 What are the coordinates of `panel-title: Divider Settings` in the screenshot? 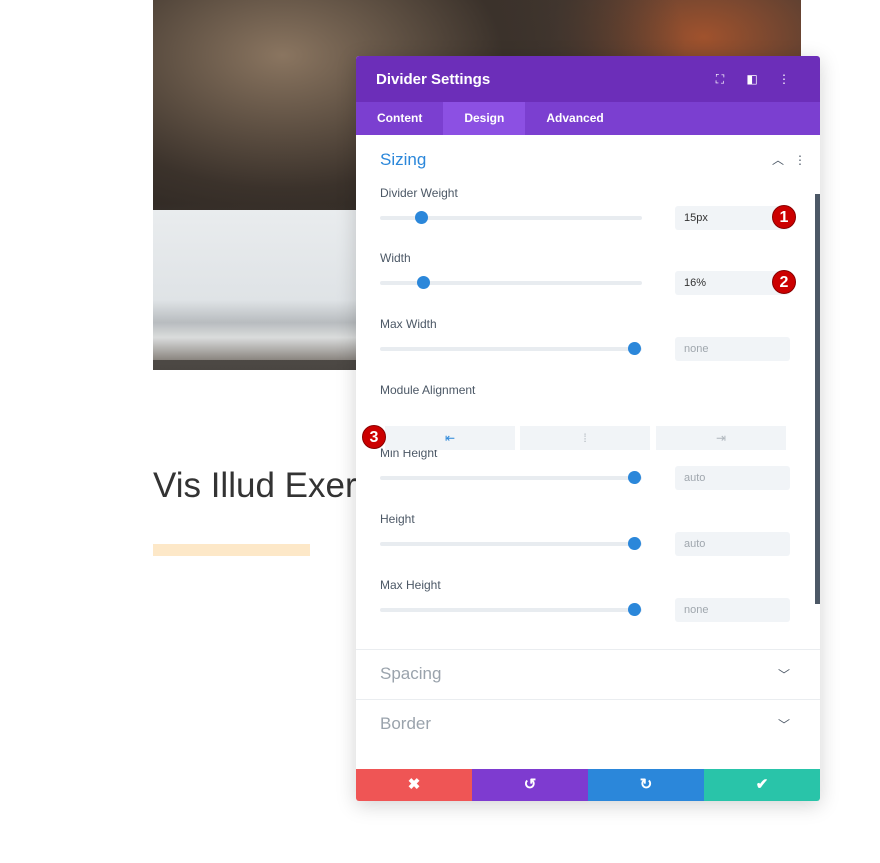 It's located at (433, 79).